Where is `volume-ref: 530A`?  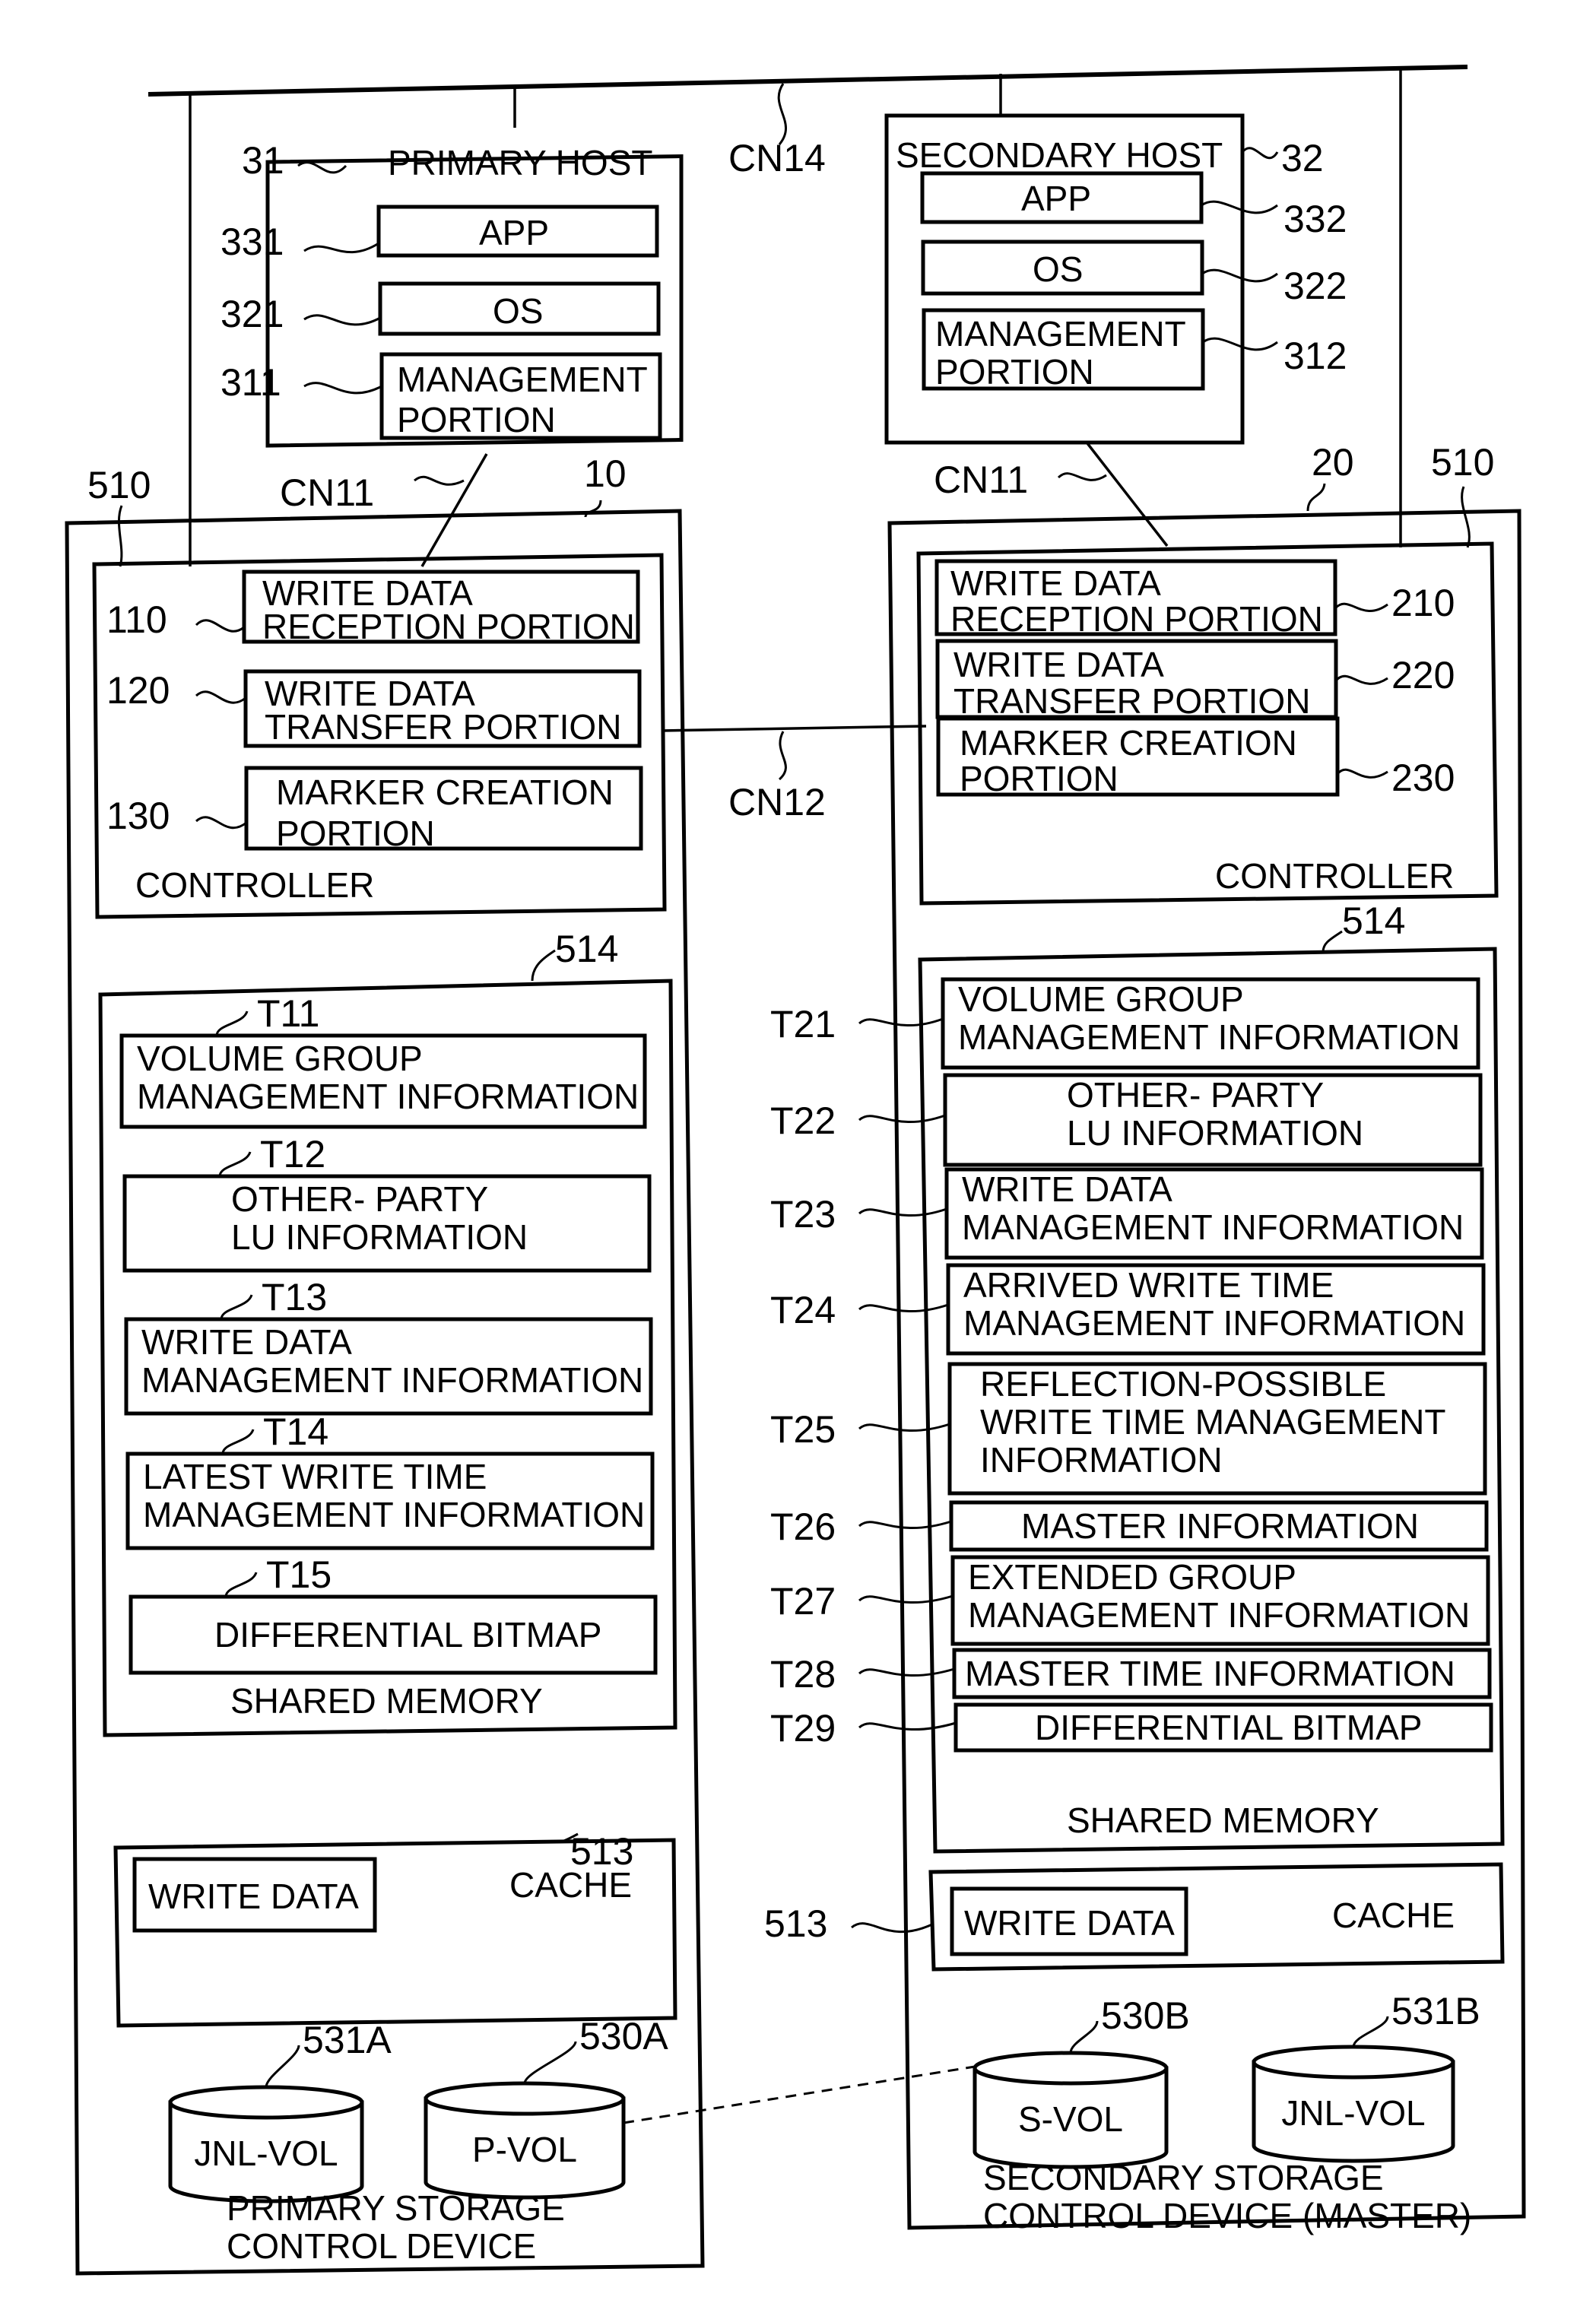
volume-ref: 530A is located at coordinates (623, 2036).